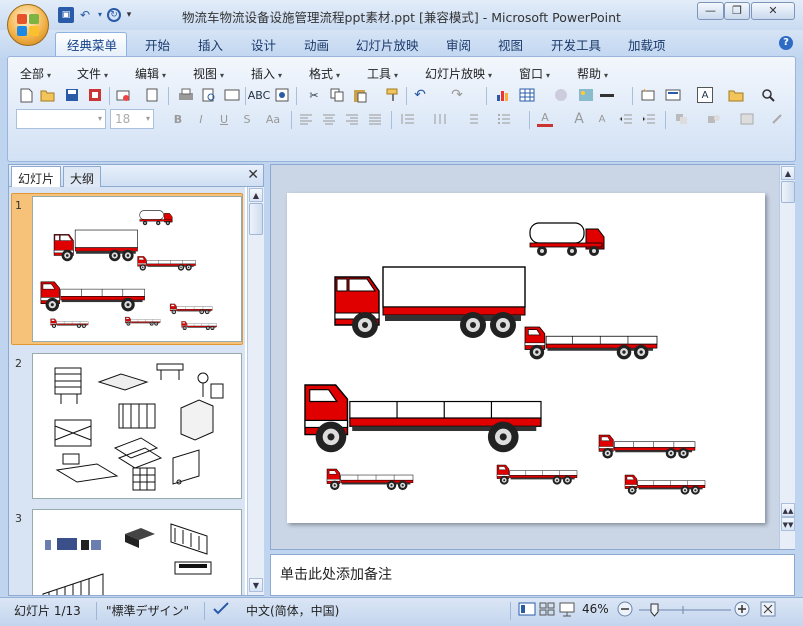 This screenshot has width=803, height=626. What do you see at coordinates (458, 73) in the screenshot?
I see `menu-slideshow: 幻灯片放映 ▾` at bounding box center [458, 73].